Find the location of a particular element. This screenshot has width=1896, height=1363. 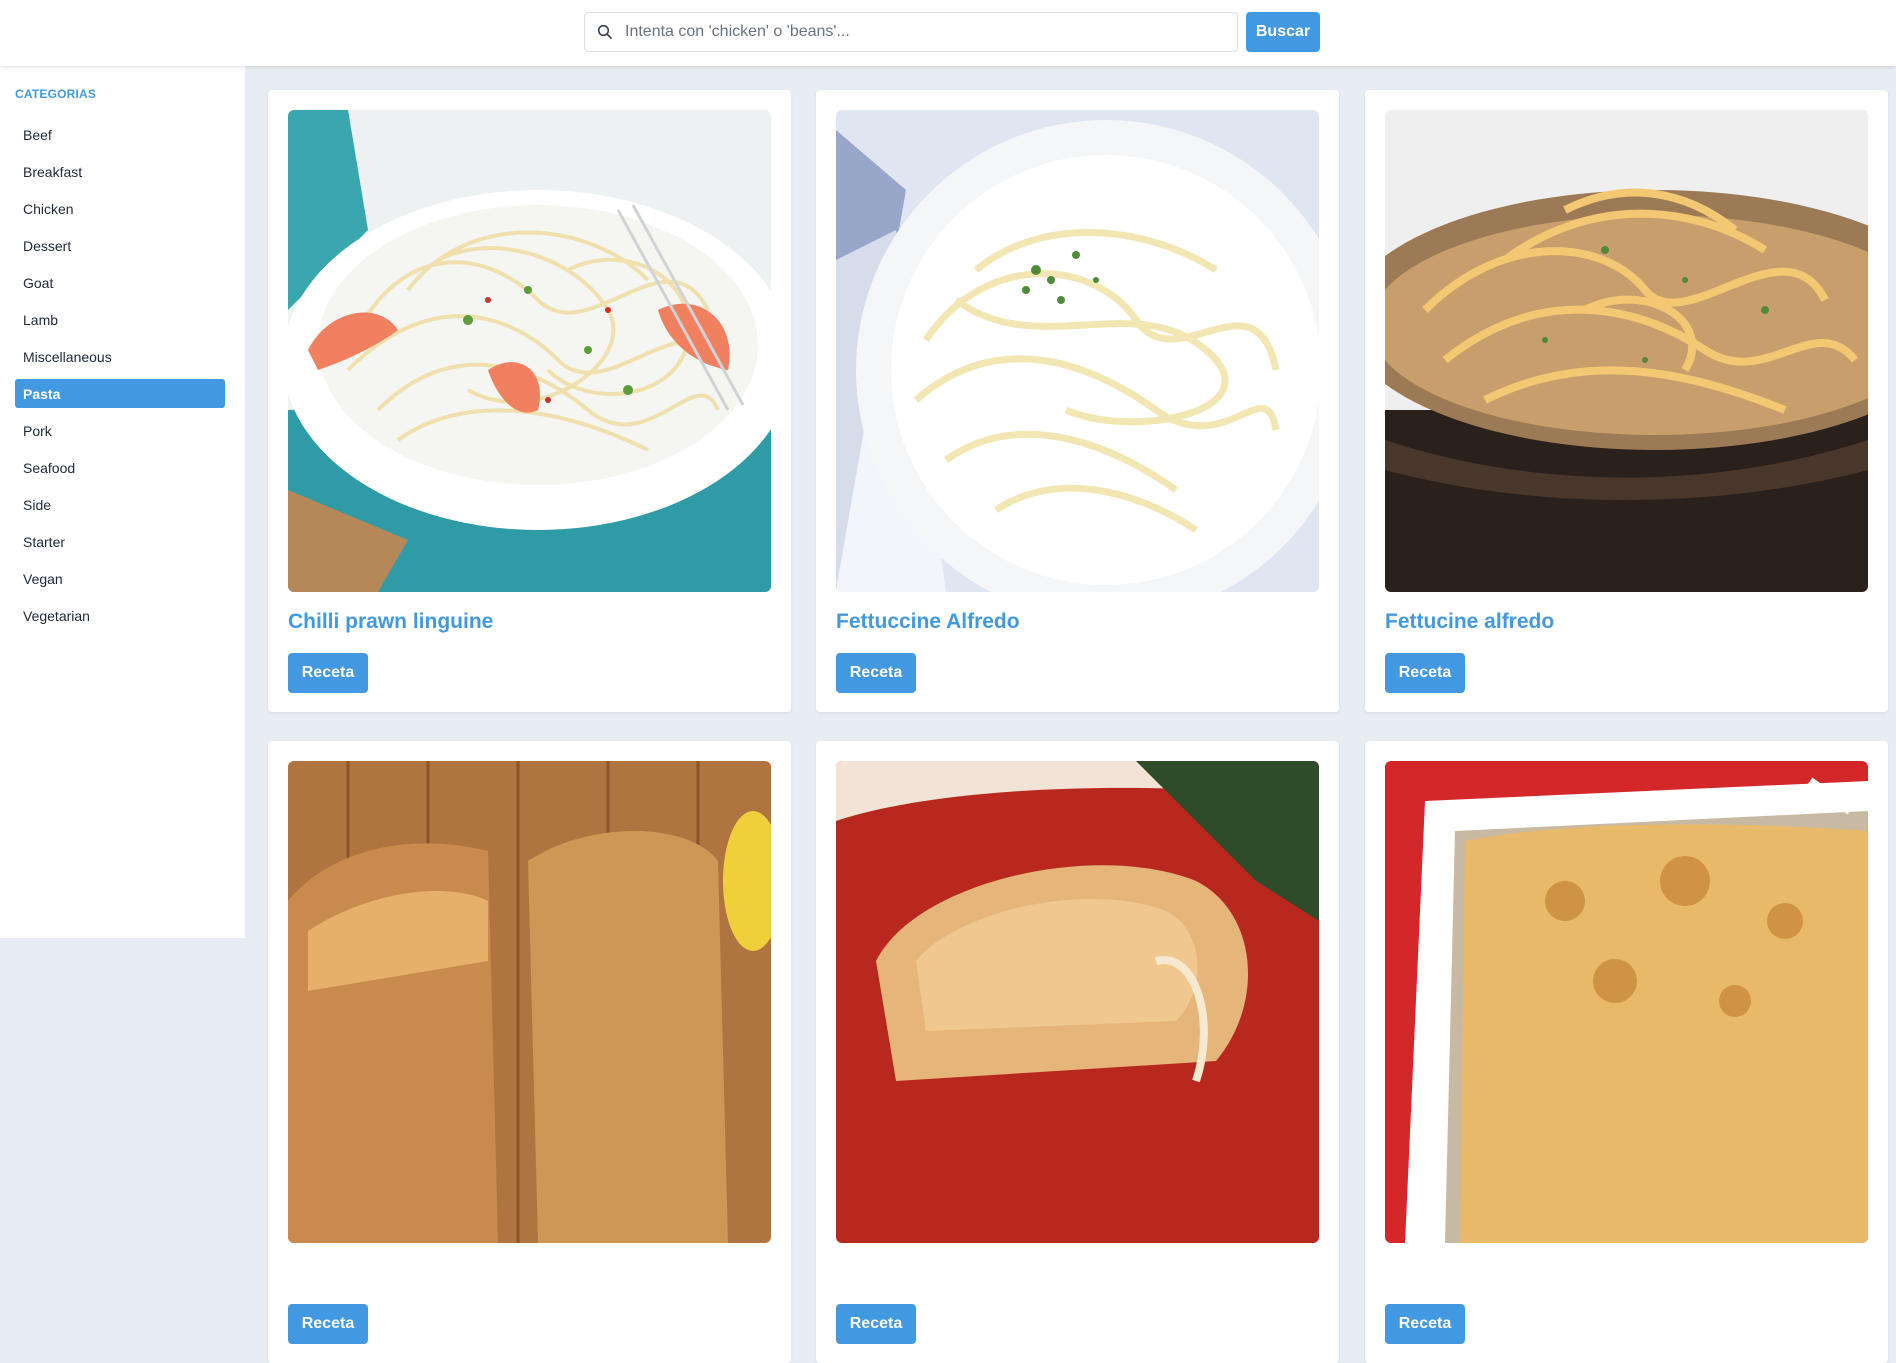

recipe-card: Chilli prawn linguine Receta is located at coordinates (529, 401).